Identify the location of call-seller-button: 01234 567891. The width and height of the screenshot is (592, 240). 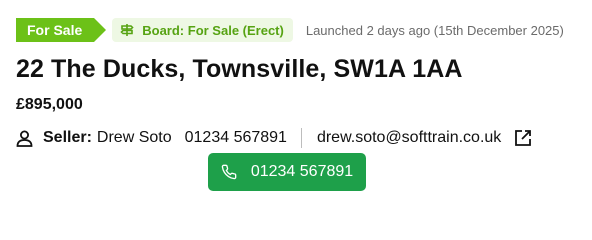
(287, 172).